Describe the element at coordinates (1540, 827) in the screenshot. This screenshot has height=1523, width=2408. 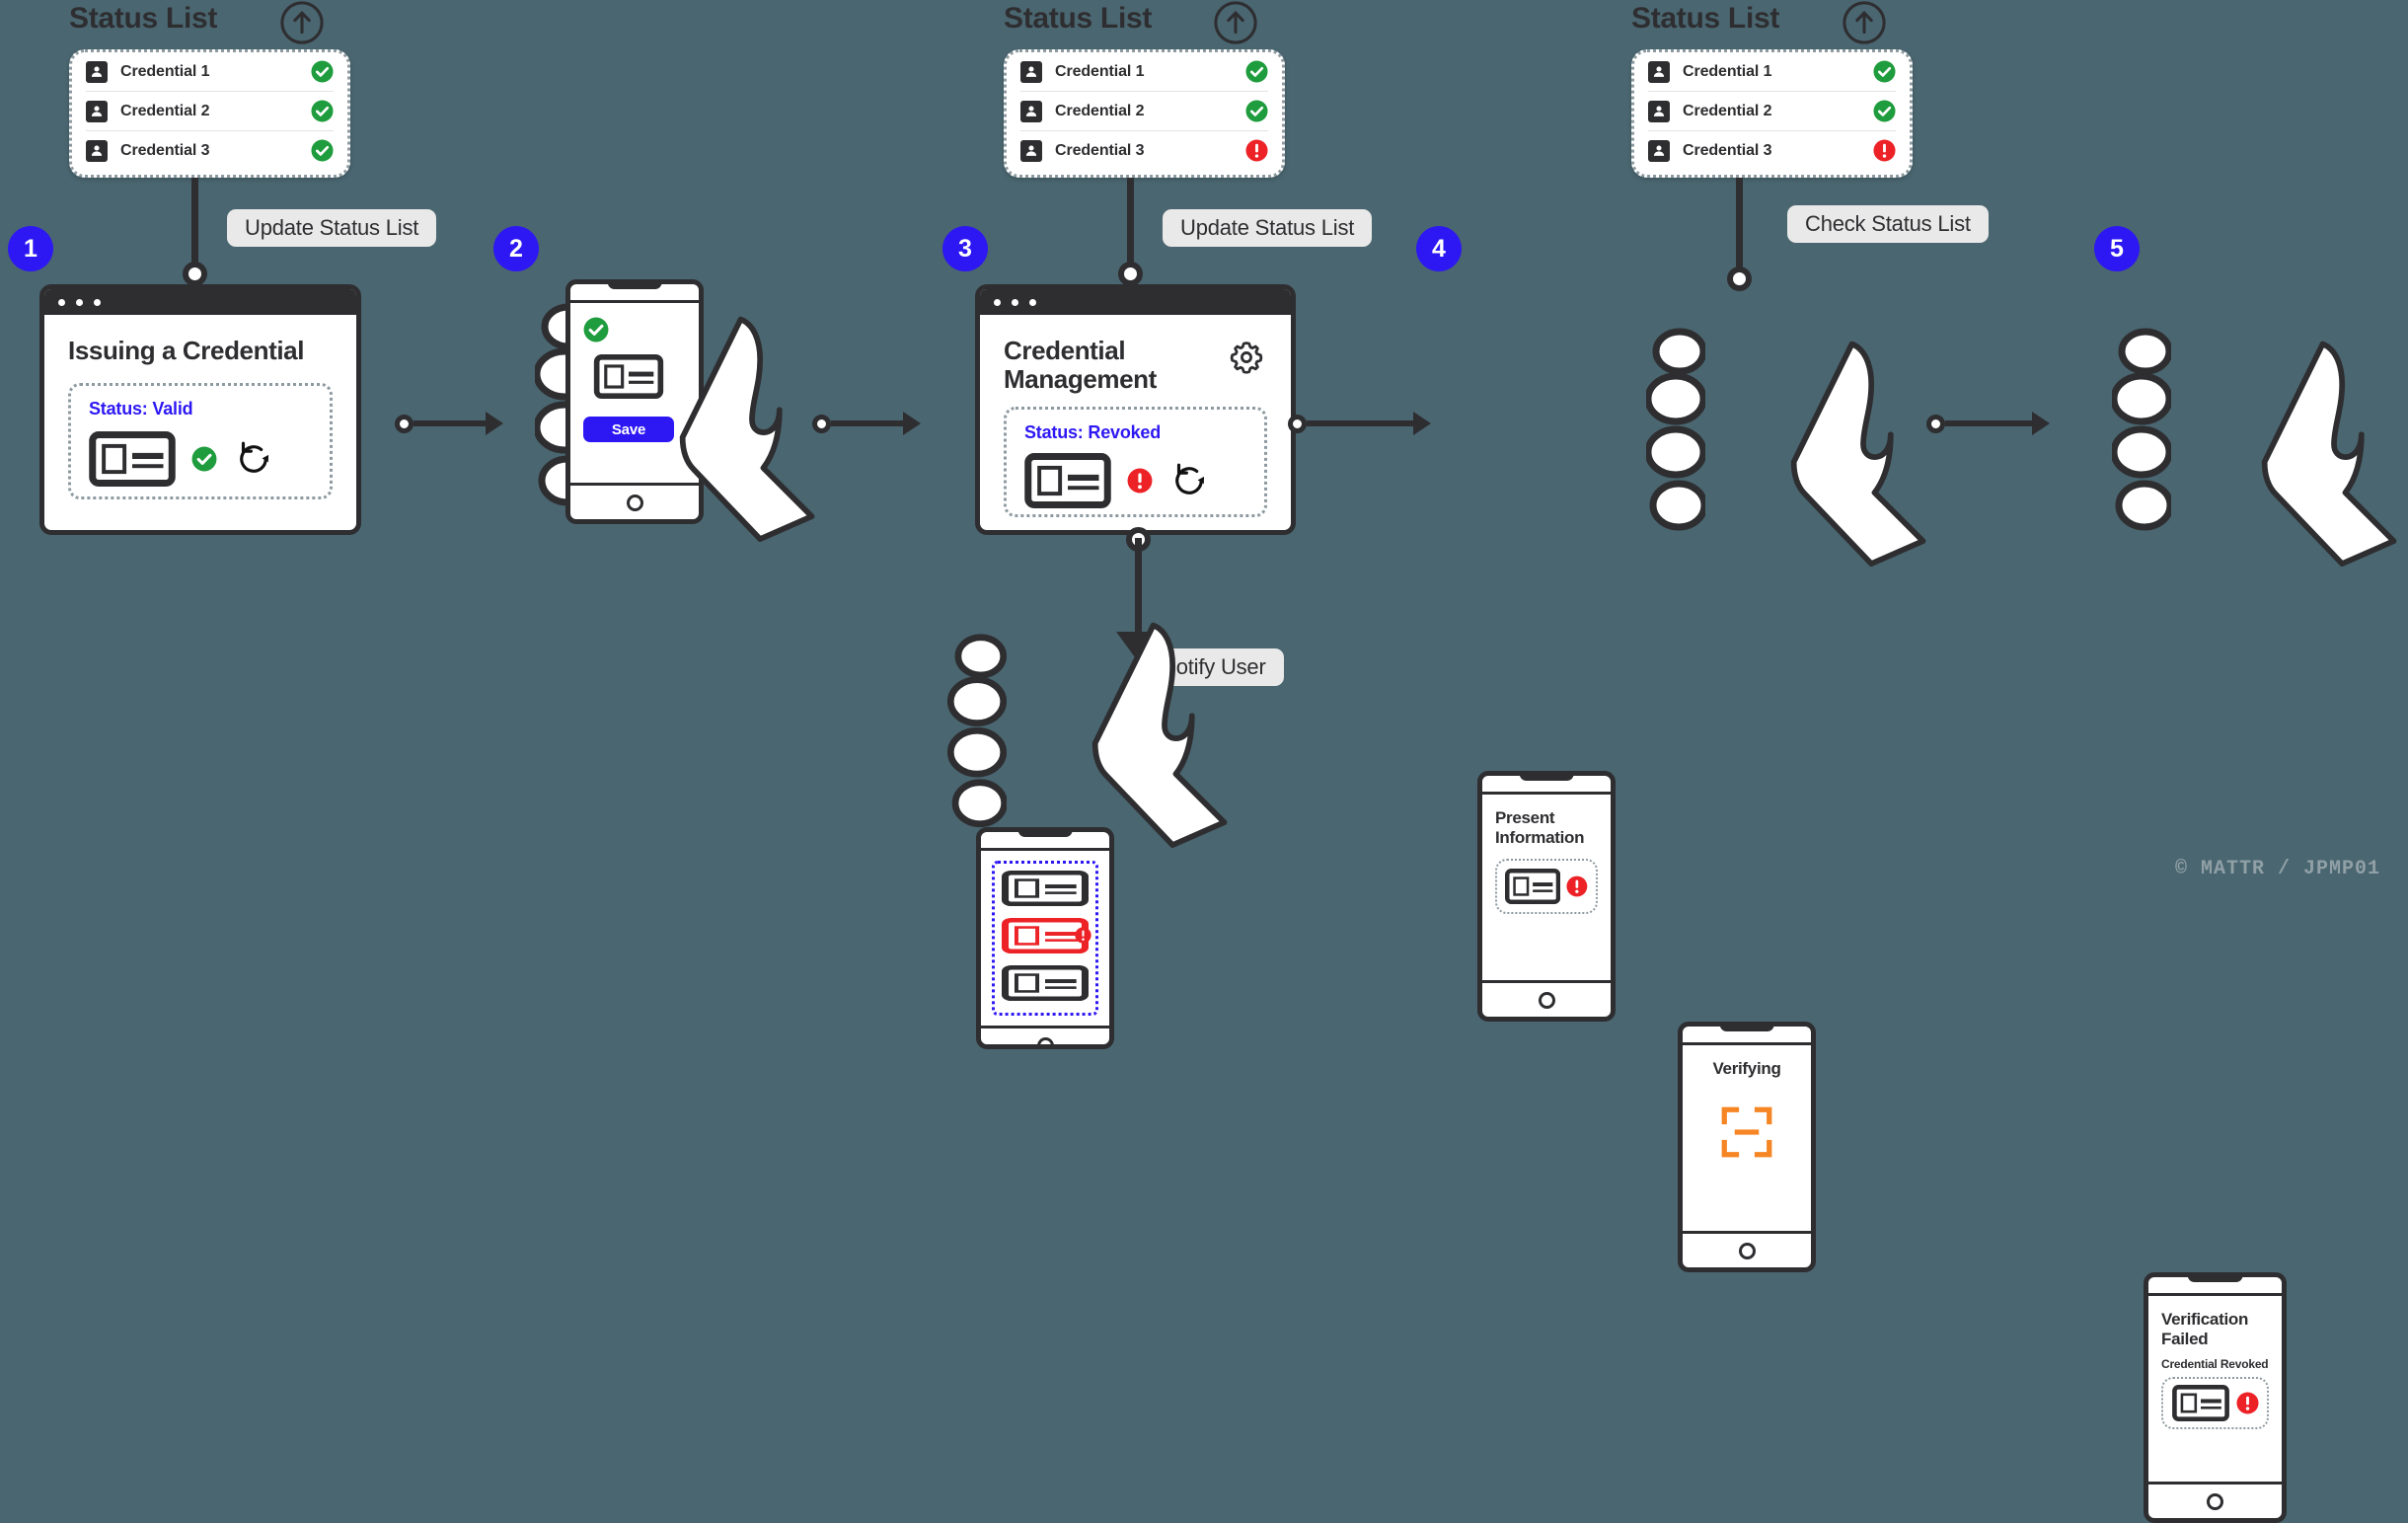
I see `phone-title: Present Information` at that location.